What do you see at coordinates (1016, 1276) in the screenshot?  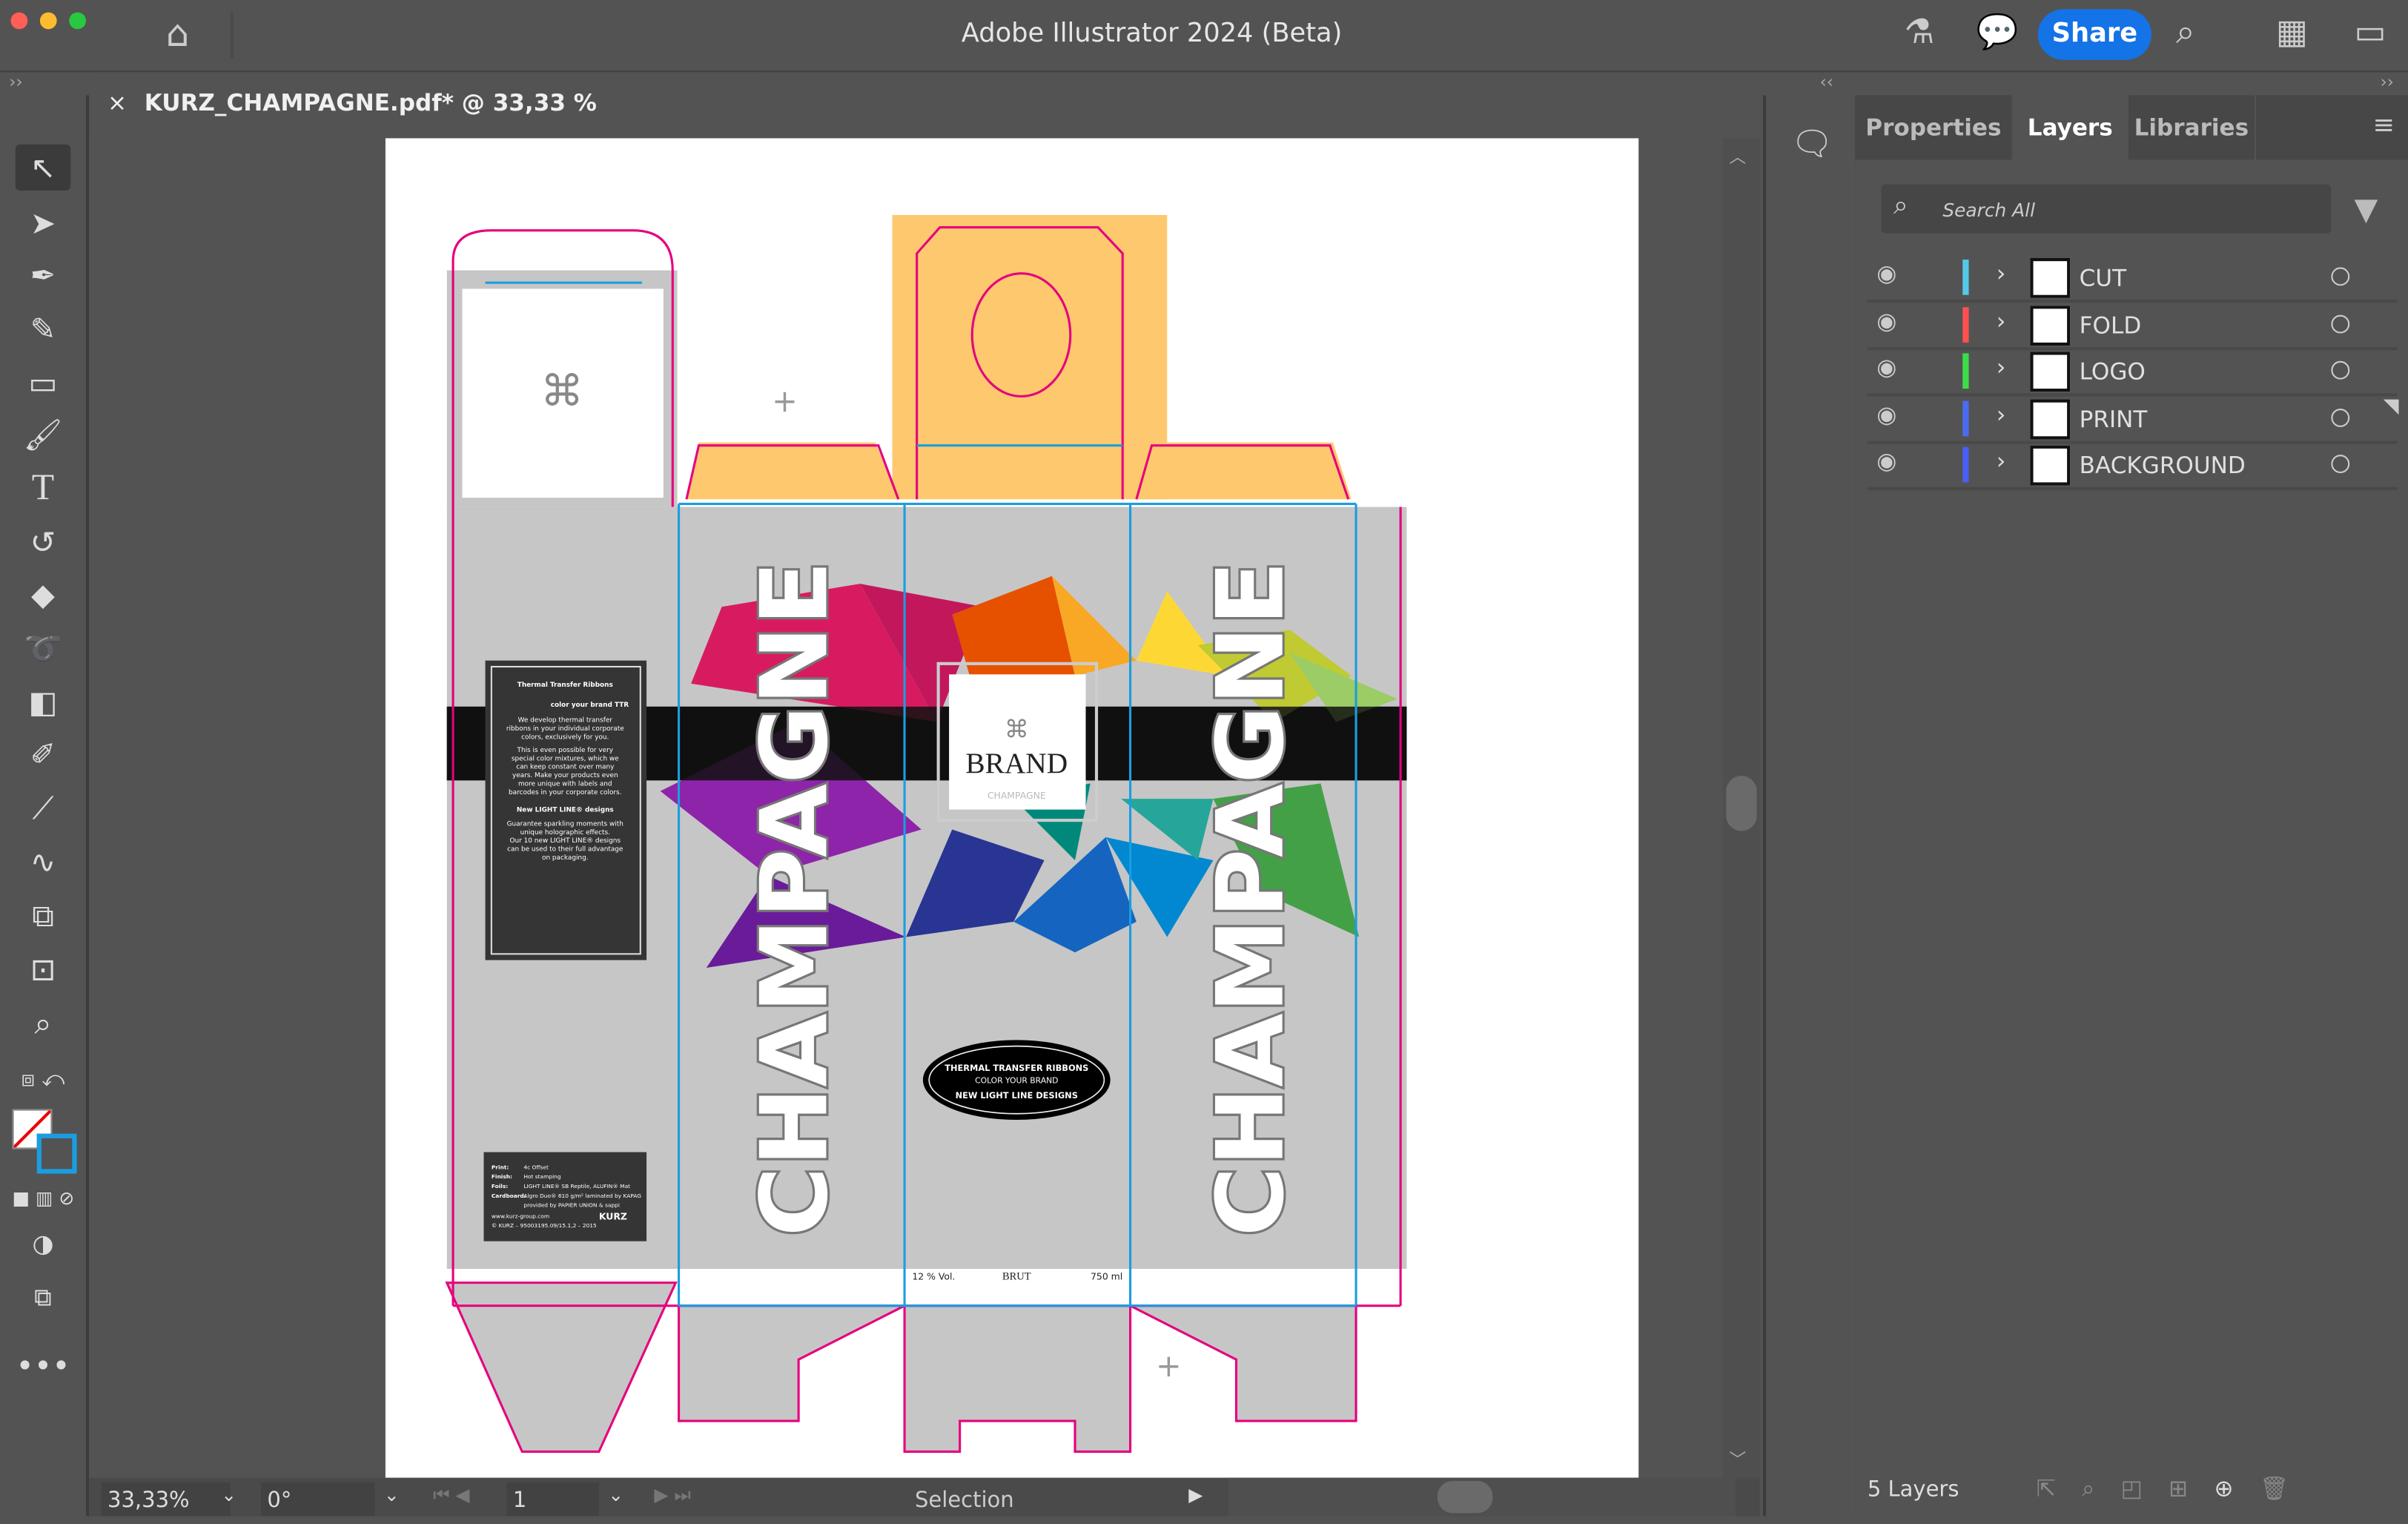 I see `type-text: BRUT` at bounding box center [1016, 1276].